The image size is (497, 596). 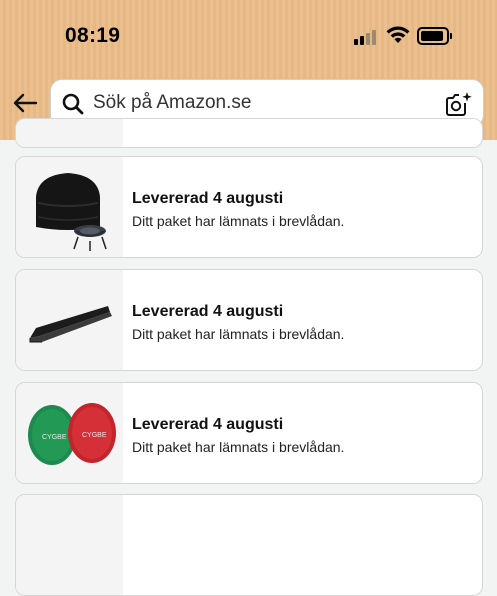 What do you see at coordinates (249, 133) in the screenshot?
I see `order-card-partial-top` at bounding box center [249, 133].